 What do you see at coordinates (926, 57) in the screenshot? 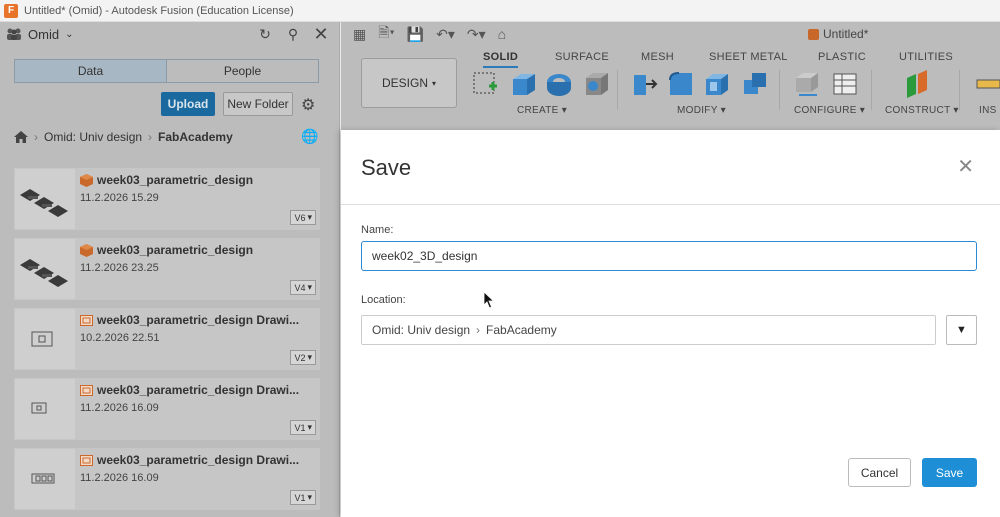
I see `tab-utilities: UTILITIES` at bounding box center [926, 57].